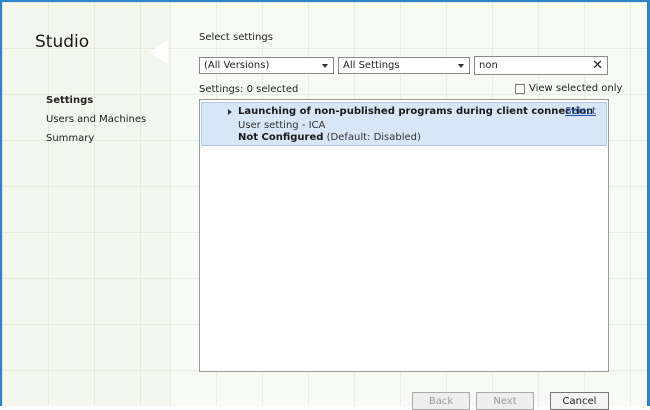  Describe the element at coordinates (282, 125) in the screenshot. I see `setting-subtitle: User setting - ICA` at that location.